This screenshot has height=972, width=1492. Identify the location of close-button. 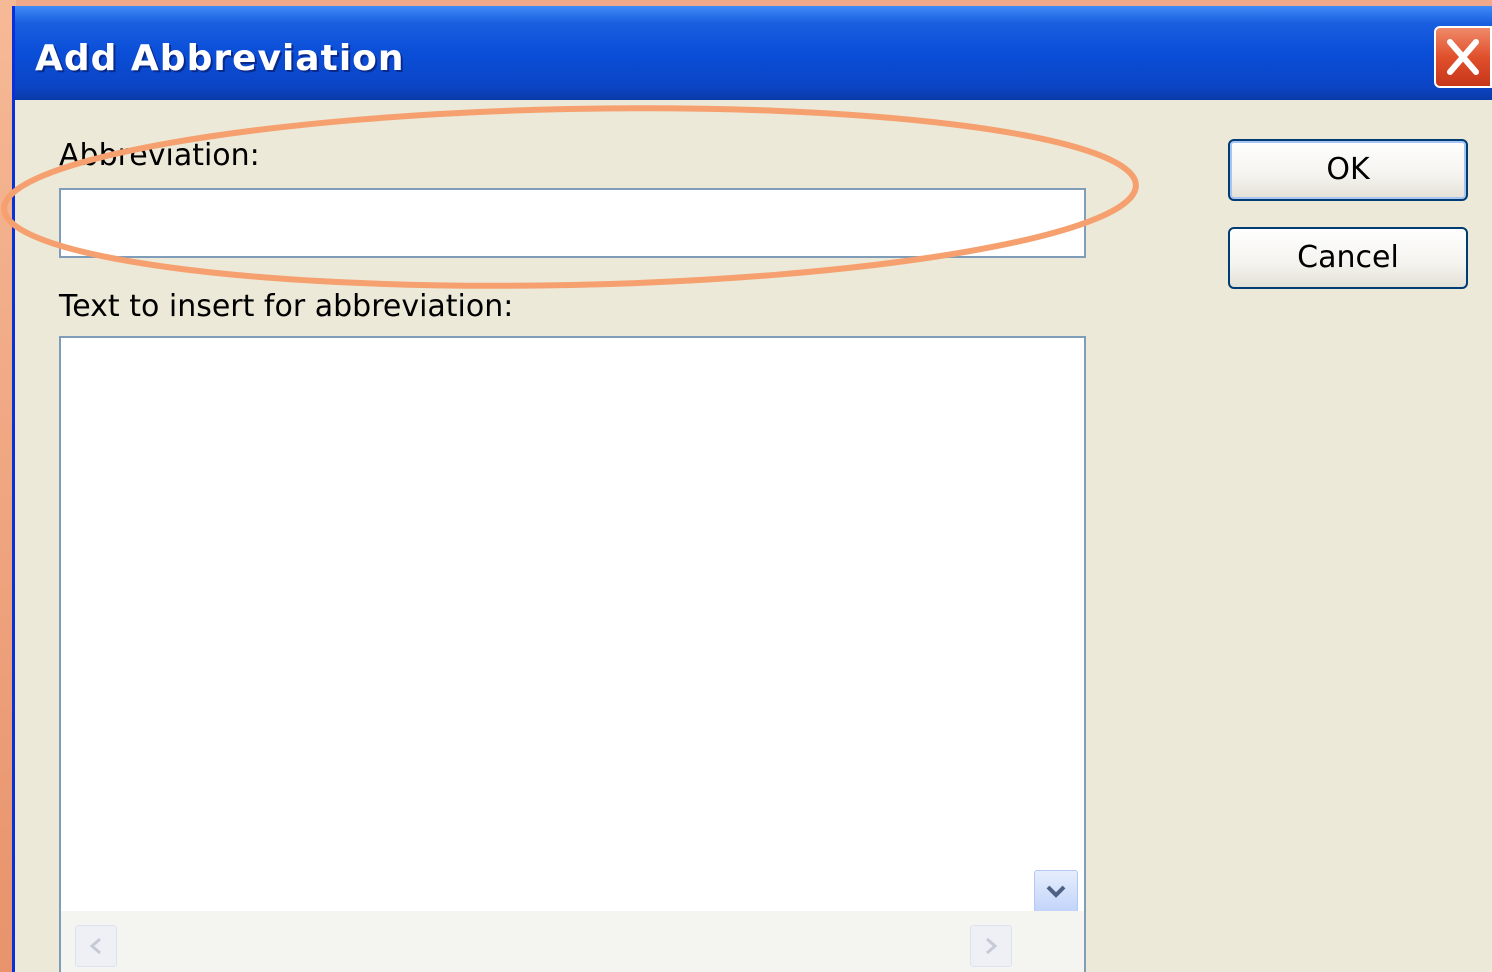
(1463, 57).